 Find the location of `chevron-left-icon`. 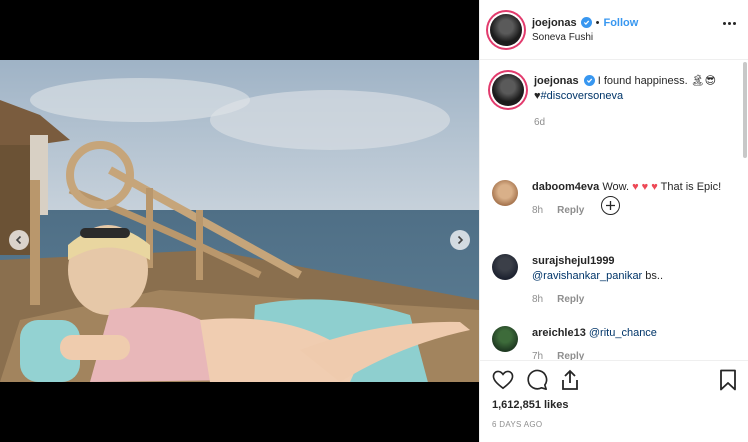

chevron-left-icon is located at coordinates (18, 240).